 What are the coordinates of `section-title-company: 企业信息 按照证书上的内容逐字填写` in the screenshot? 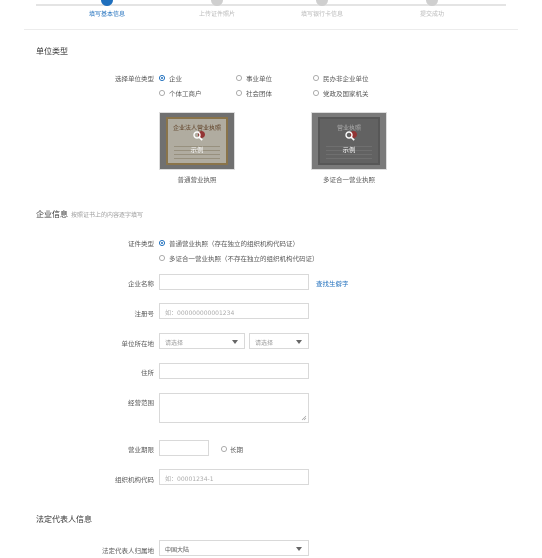 It's located at (90, 214).